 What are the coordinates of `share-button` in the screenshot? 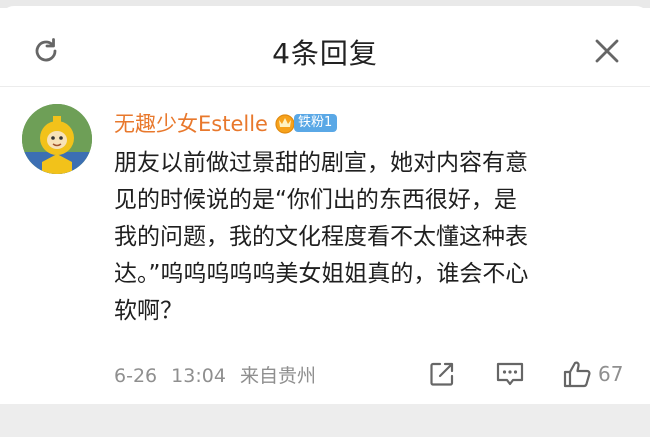 It's located at (442, 374).